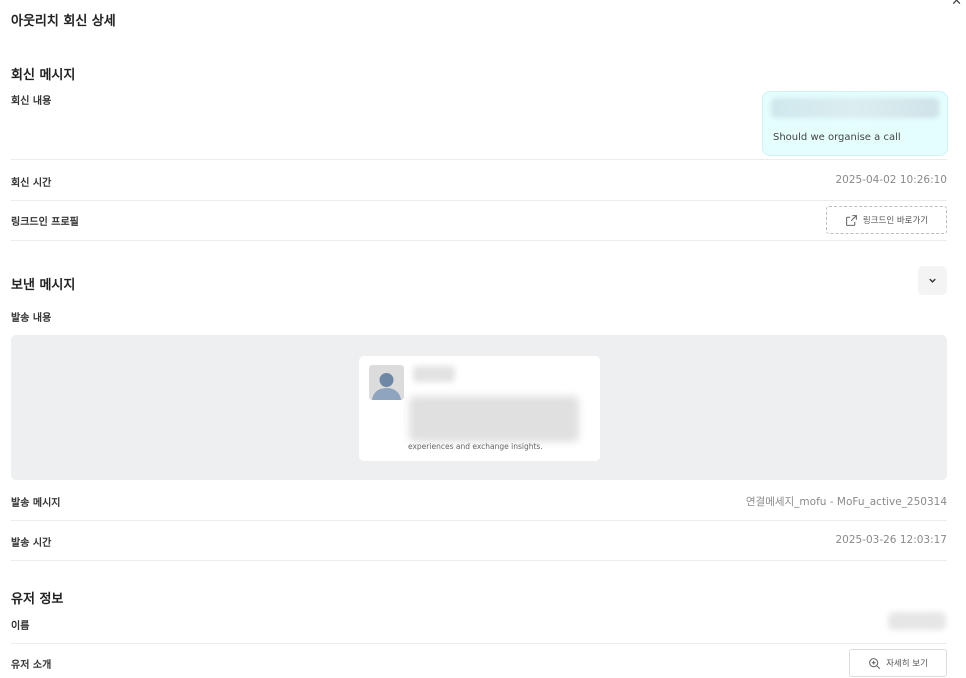 This screenshot has width=966, height=678. Describe the element at coordinates (851, 220) in the screenshot. I see `external-link-icon` at that location.